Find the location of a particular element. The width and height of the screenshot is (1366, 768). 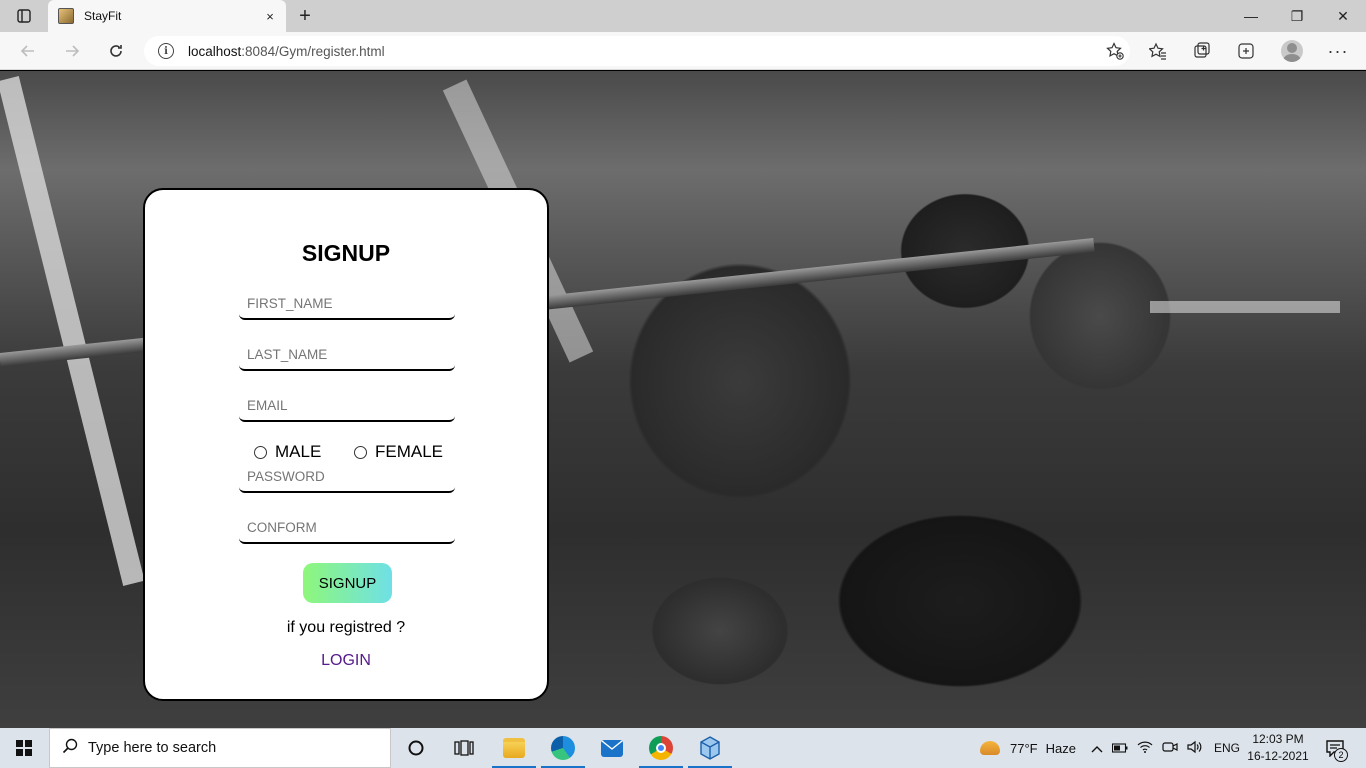

favorites-icon is located at coordinates (1158, 51).